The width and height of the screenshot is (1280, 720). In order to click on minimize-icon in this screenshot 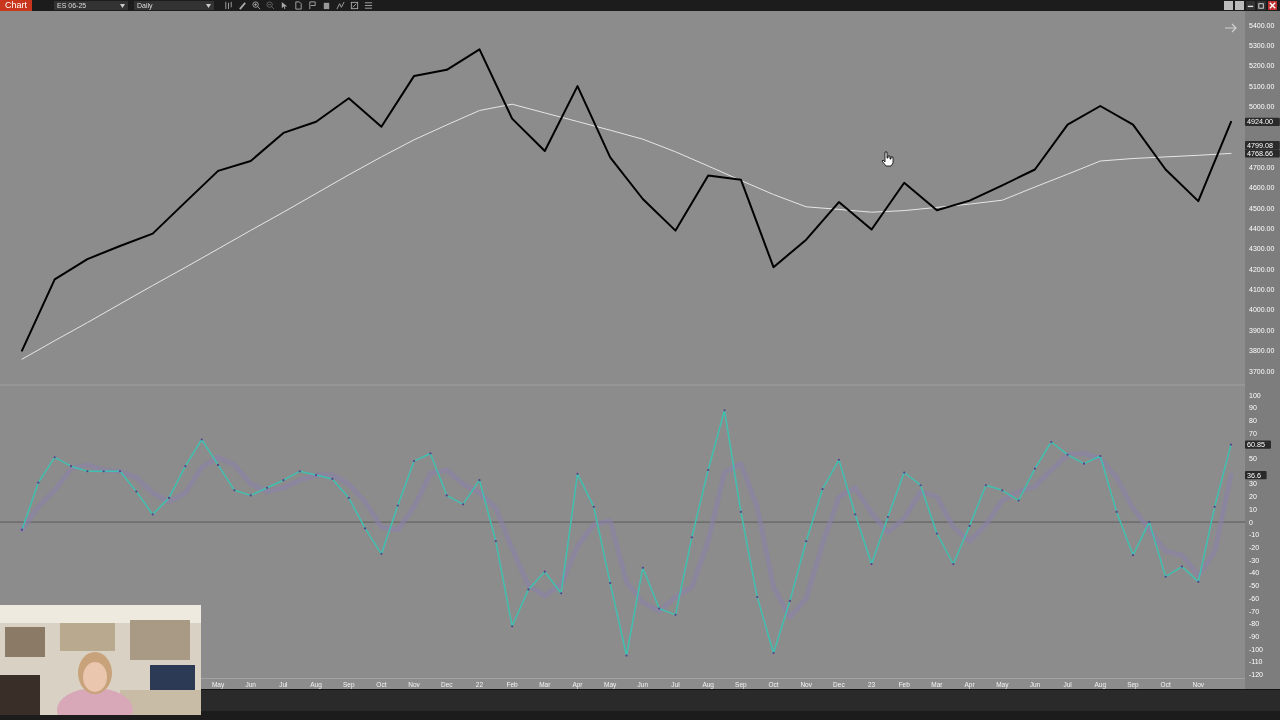, I will do `click(1250, 5)`.